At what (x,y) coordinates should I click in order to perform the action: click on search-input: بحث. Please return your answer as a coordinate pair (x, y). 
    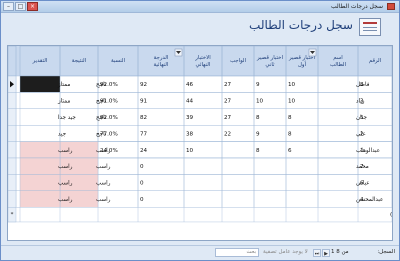
    Looking at the image, I should click on (237, 252).